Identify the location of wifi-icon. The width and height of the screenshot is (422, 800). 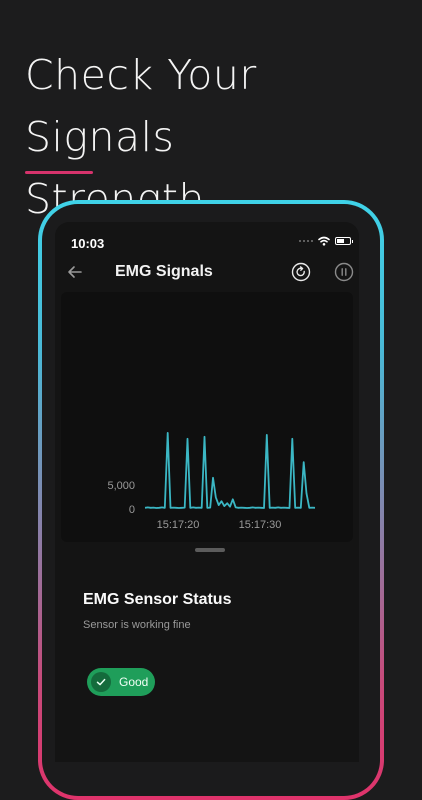
(324, 241).